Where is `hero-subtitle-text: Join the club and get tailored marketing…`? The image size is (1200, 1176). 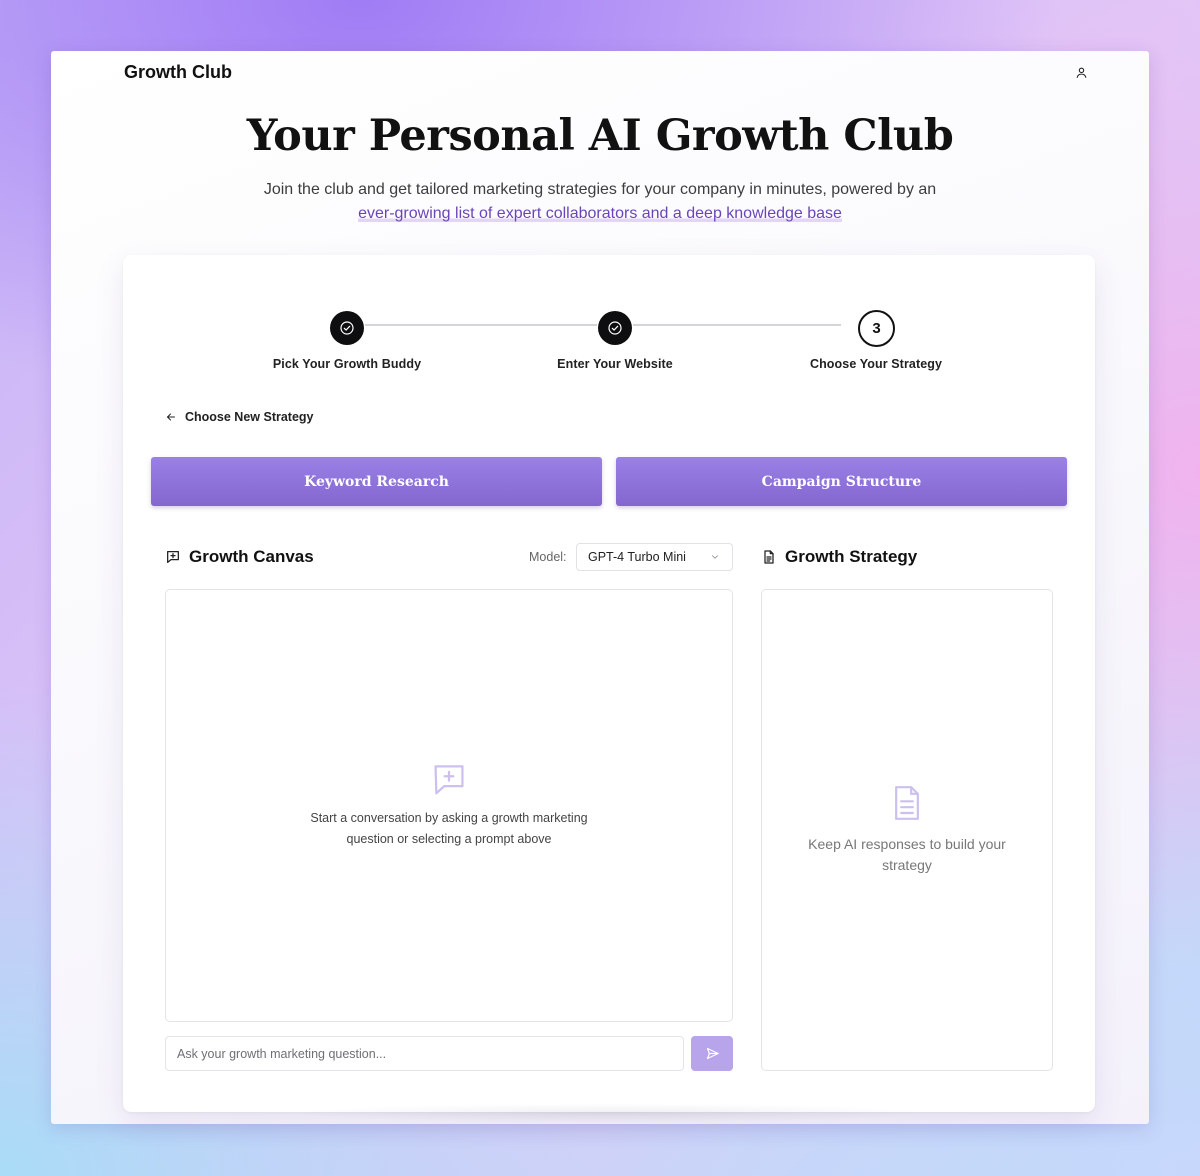
hero-subtitle-text: Join the club and get tailored marketing… is located at coordinates (600, 189).